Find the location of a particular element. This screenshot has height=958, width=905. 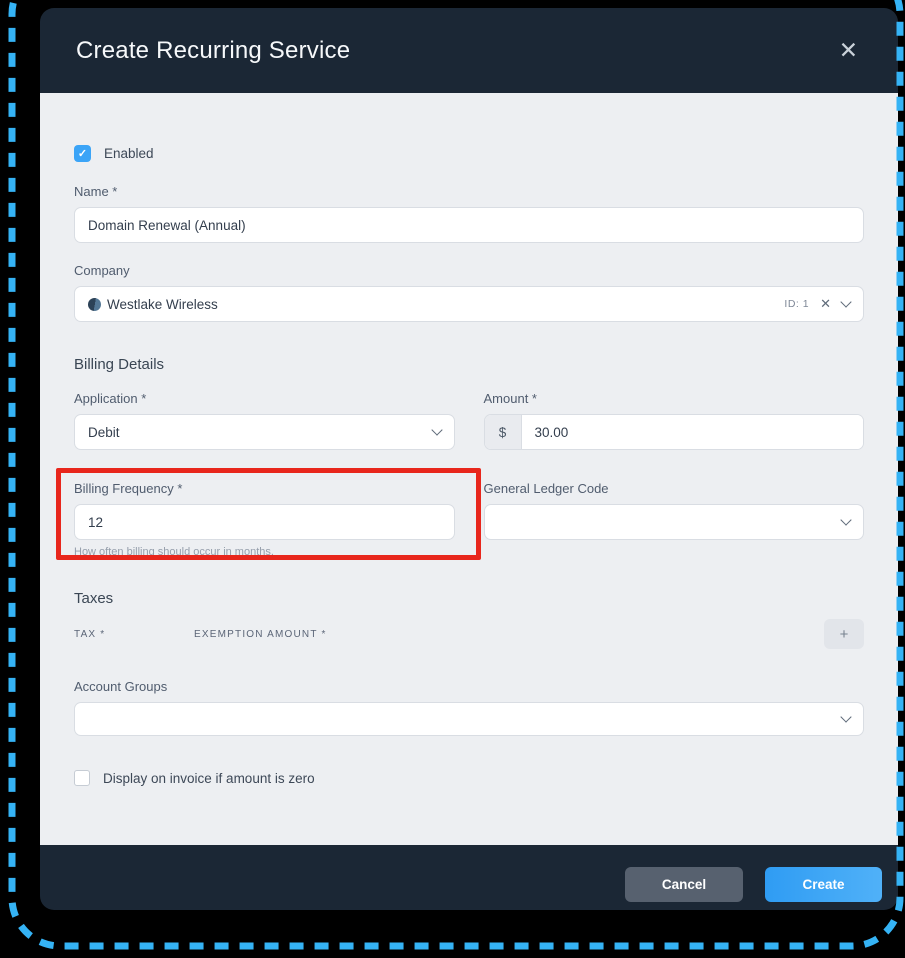

modal-title: Create Recurring Service is located at coordinates (213, 50).